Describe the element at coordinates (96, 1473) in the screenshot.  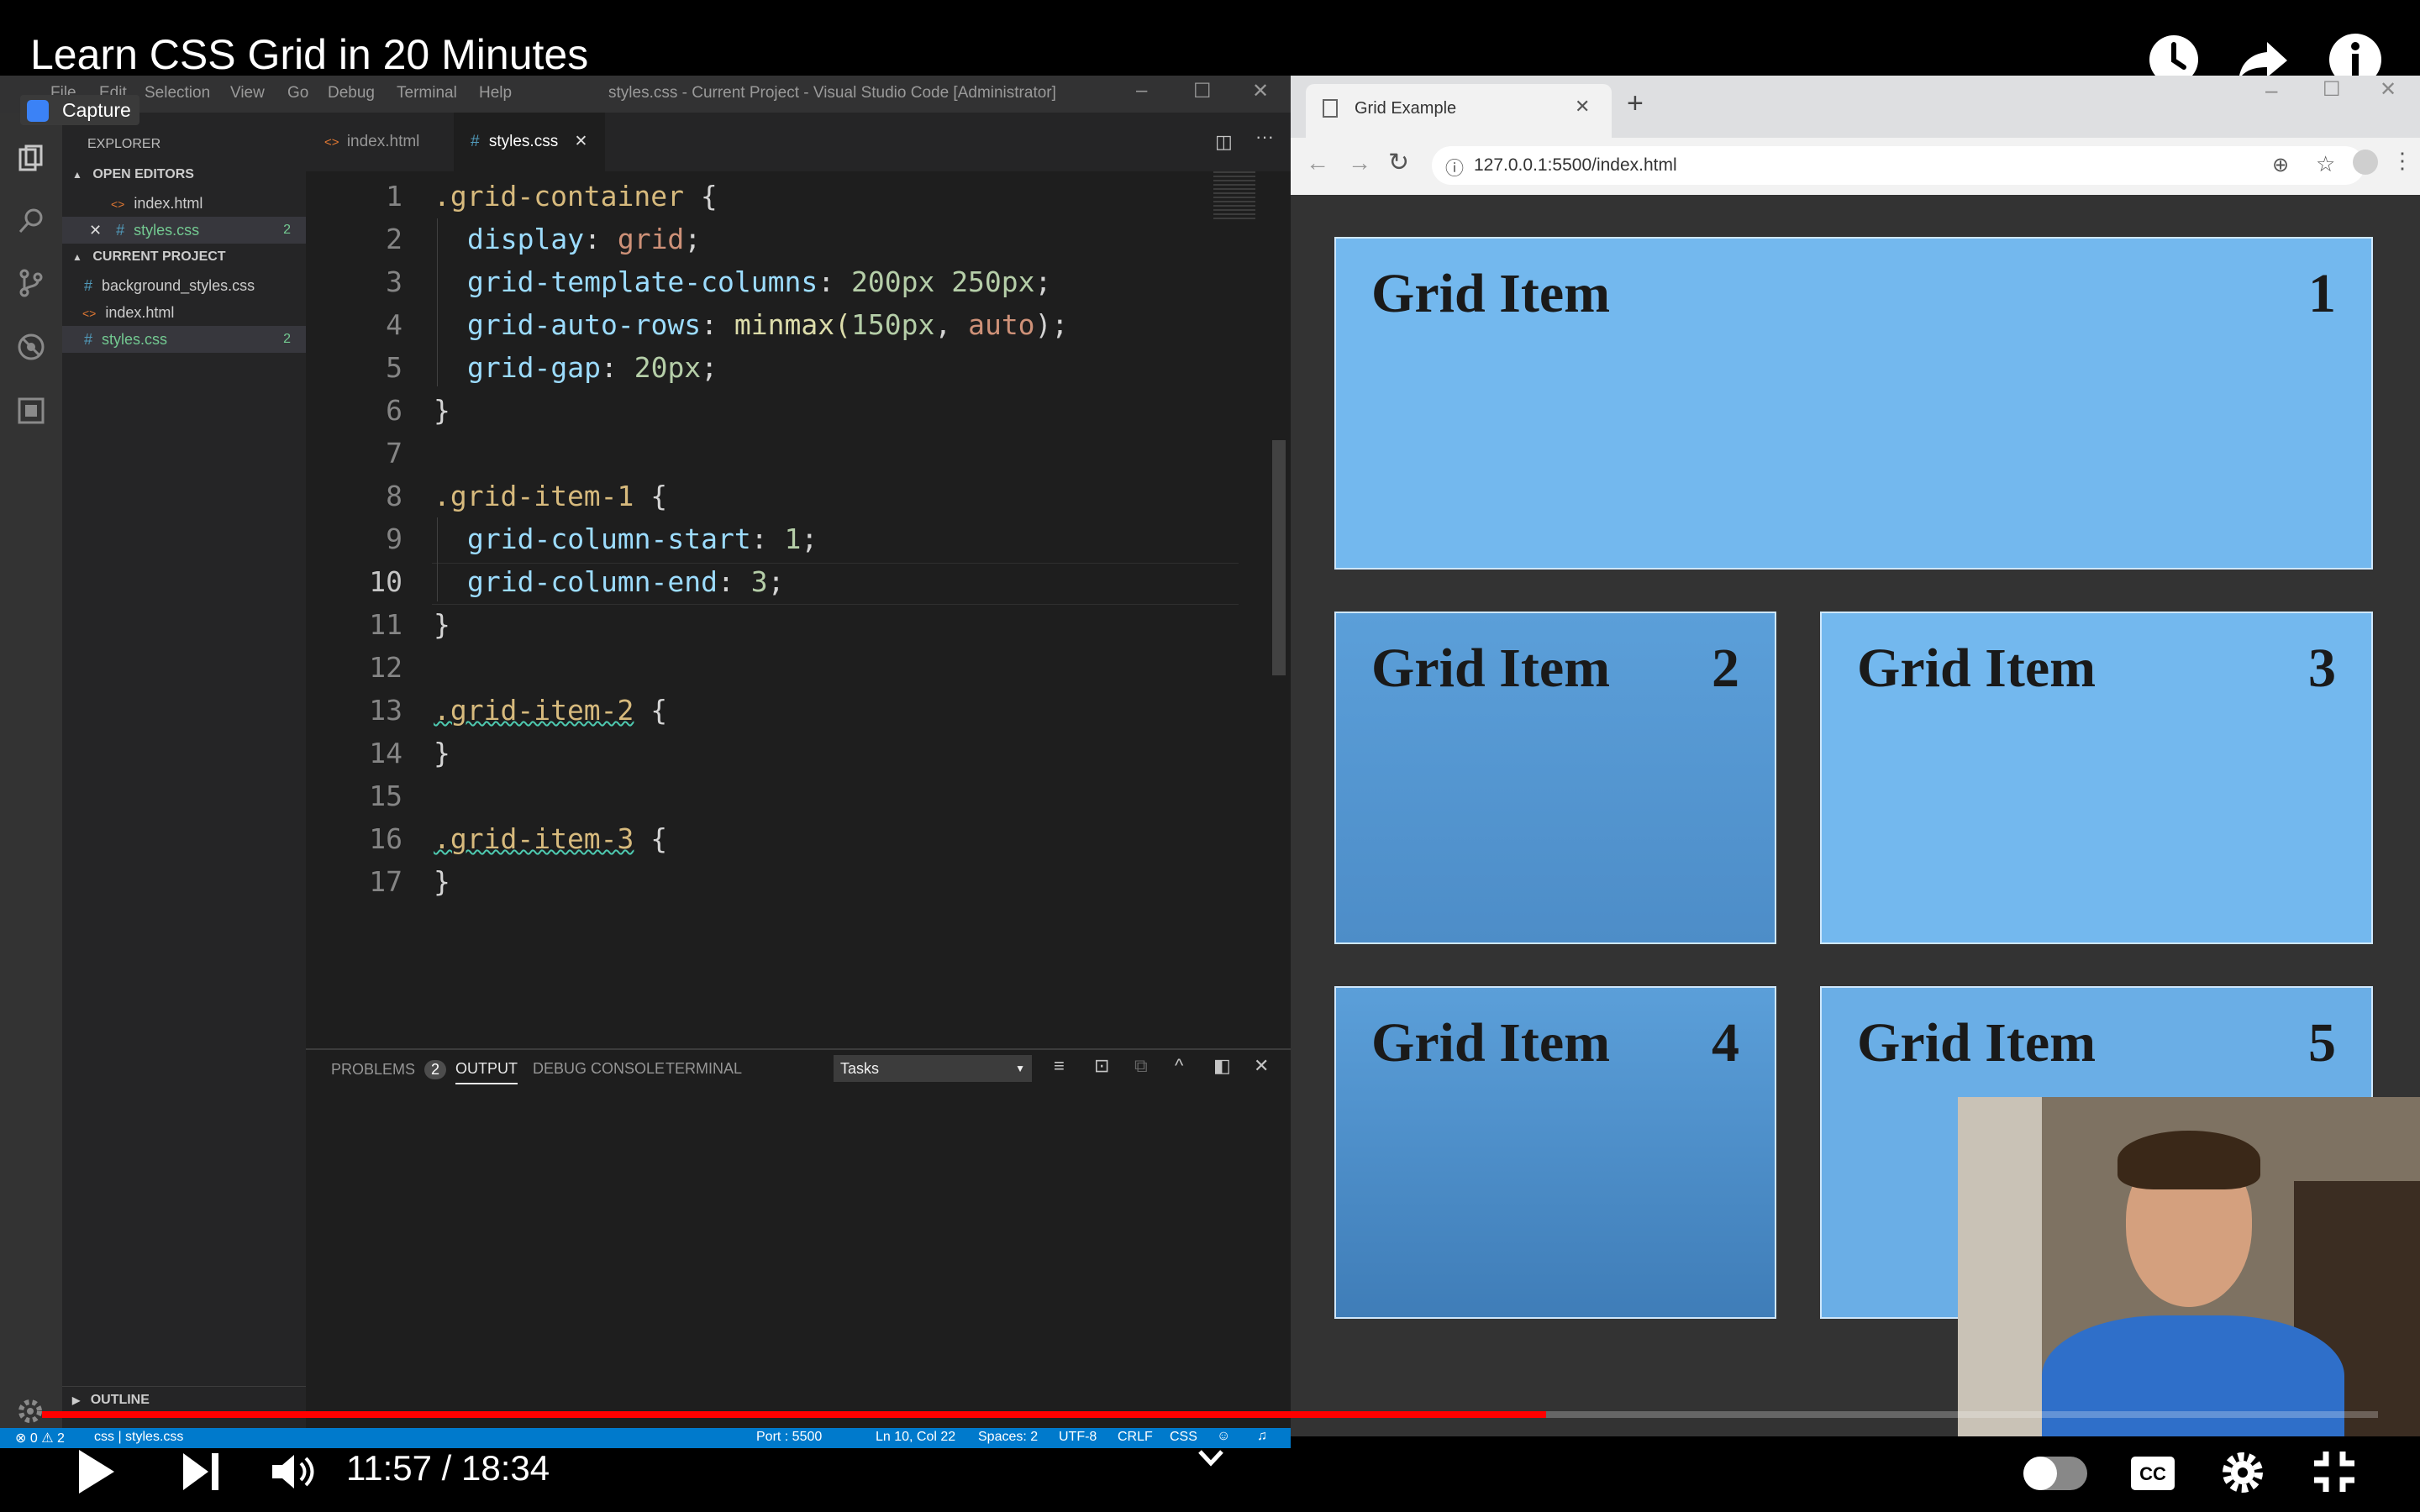
I see `play-button` at that location.